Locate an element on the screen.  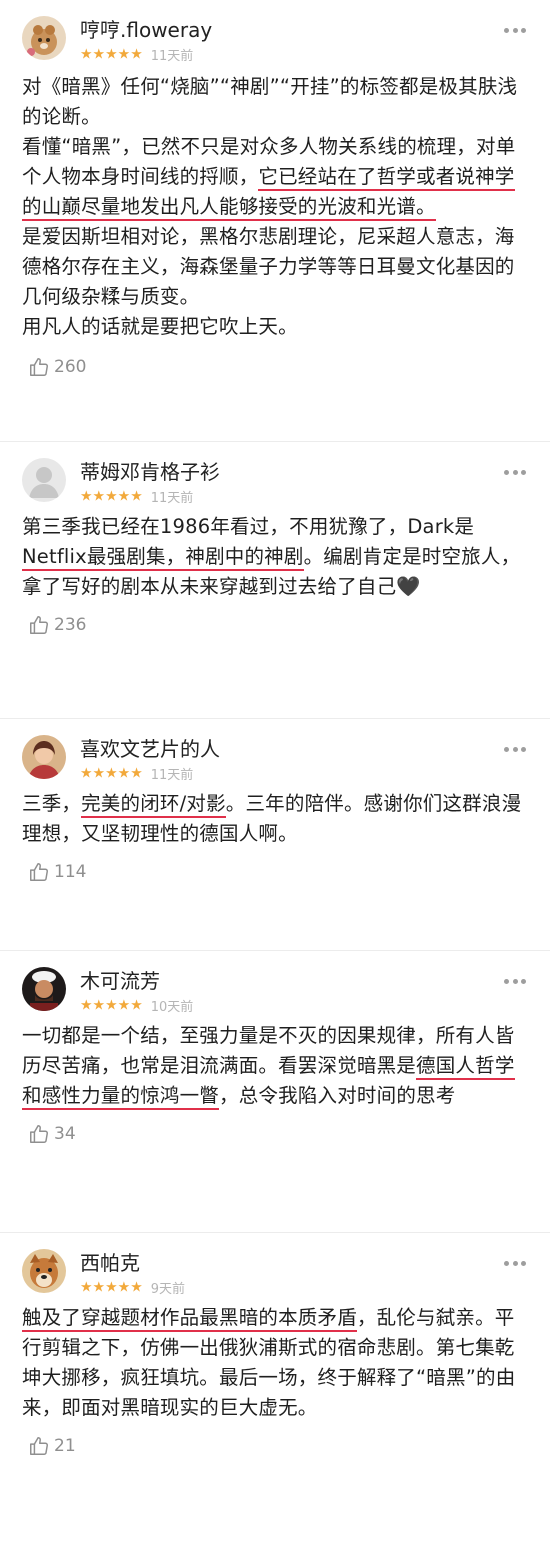
text-segment: 用凡人的话就是要把它吹上天。 is located at coordinates (160, 326).